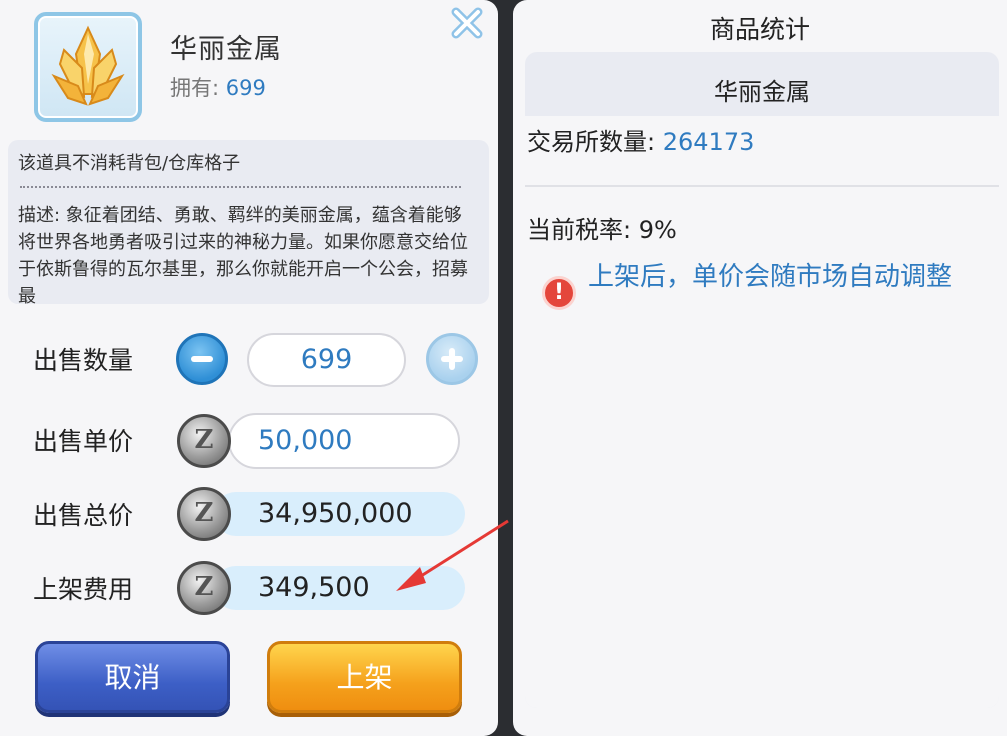  I want to click on owned-count: 拥有: 699, so click(218, 87).